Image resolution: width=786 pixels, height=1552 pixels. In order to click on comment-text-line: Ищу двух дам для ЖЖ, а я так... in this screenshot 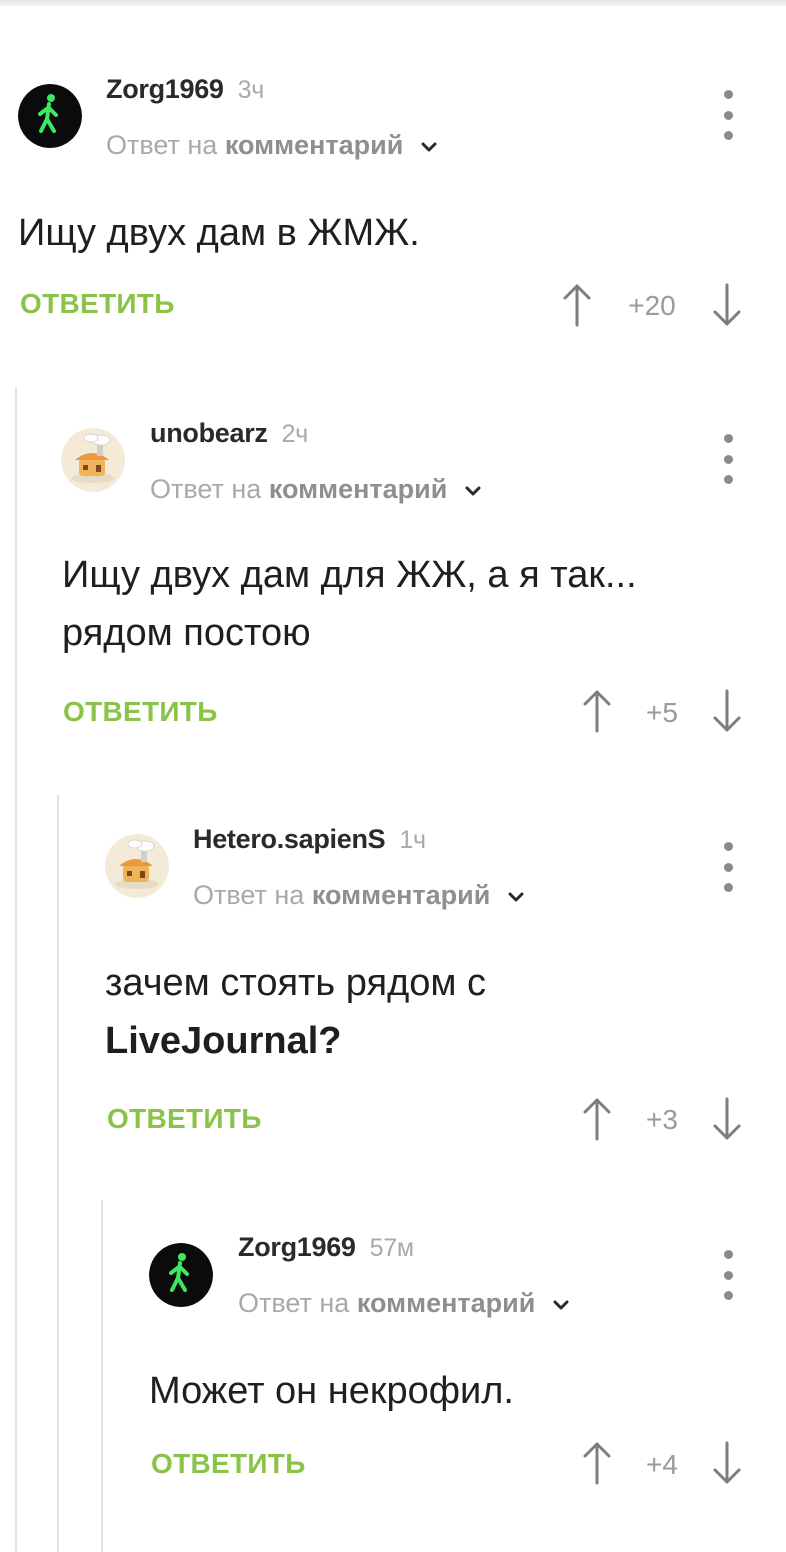, I will do `click(349, 575)`.